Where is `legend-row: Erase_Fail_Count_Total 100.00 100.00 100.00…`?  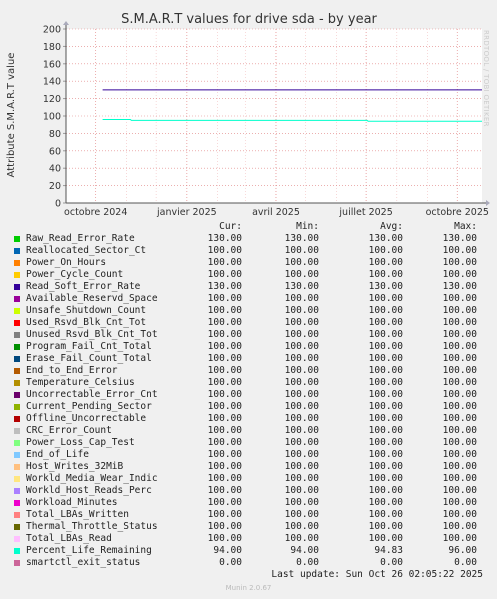 legend-row: Erase_Fail_Count_Total 100.00 100.00 100.00… is located at coordinates (252, 359).